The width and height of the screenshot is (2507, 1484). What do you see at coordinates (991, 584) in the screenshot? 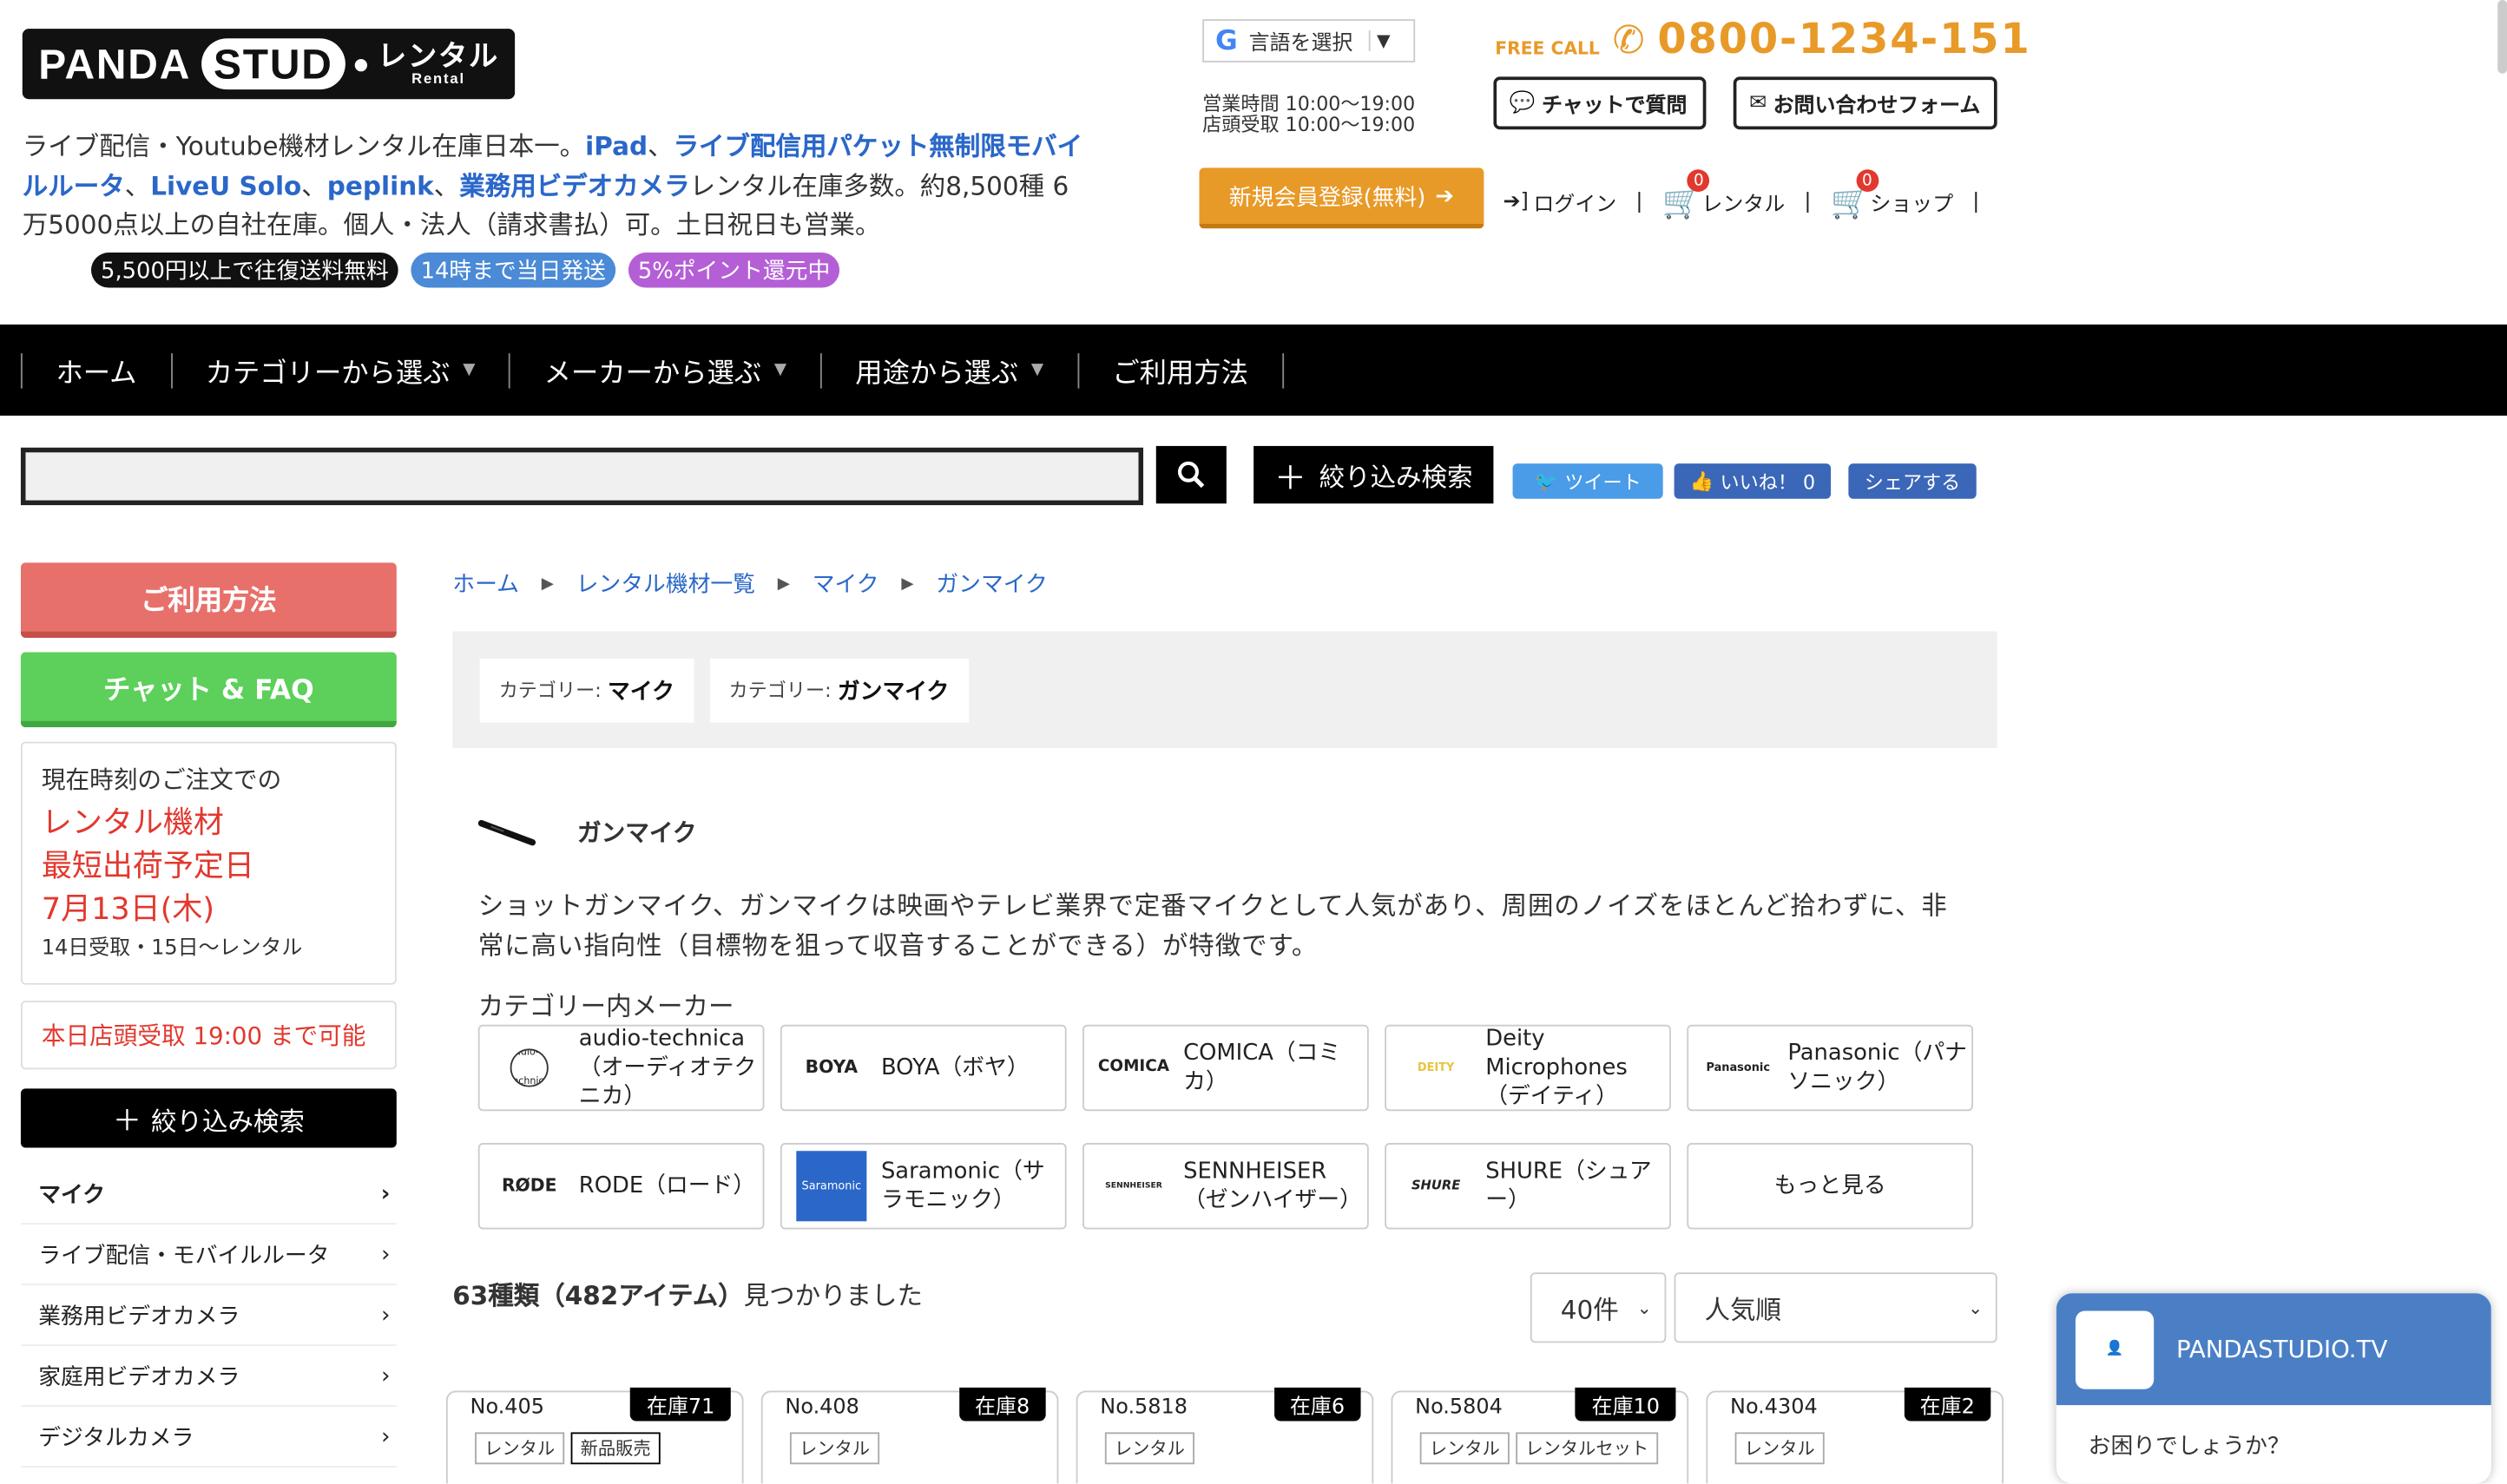
I see `breadcrumb-item: ガンマイク` at bounding box center [991, 584].